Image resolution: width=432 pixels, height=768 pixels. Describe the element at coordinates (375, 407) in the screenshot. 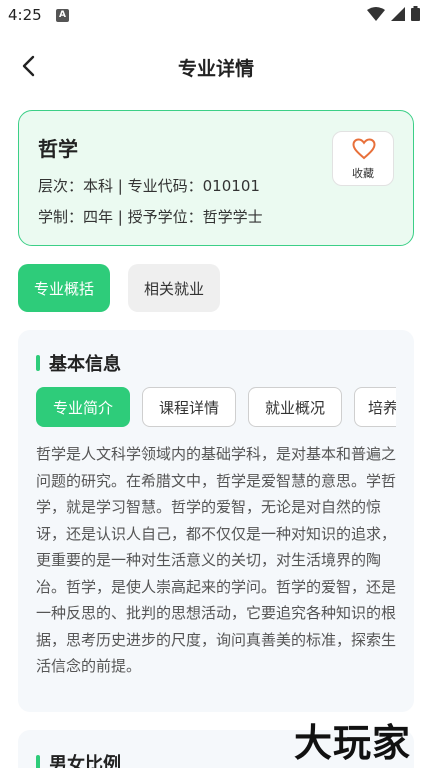

I see `subtab-training: 培养` at that location.